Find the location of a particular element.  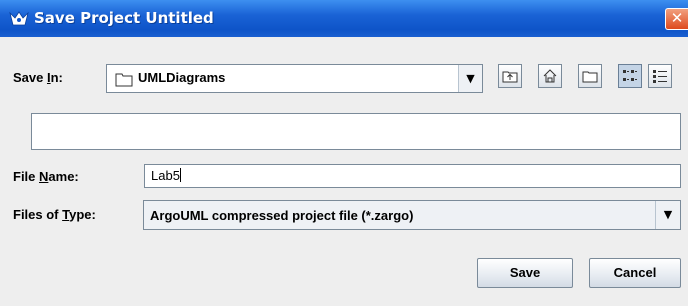

save-in-value: UMLDiagrams is located at coordinates (182, 77).